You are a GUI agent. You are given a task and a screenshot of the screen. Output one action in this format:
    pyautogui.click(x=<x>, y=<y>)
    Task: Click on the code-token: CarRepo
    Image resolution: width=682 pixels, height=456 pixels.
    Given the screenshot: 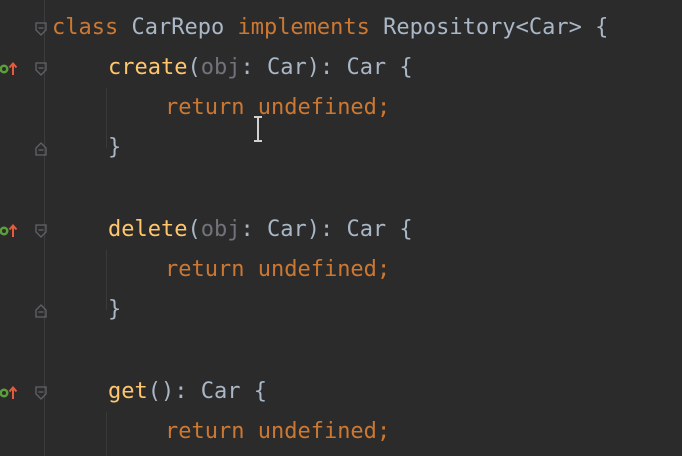 What is the action you would take?
    pyautogui.click(x=184, y=27)
    